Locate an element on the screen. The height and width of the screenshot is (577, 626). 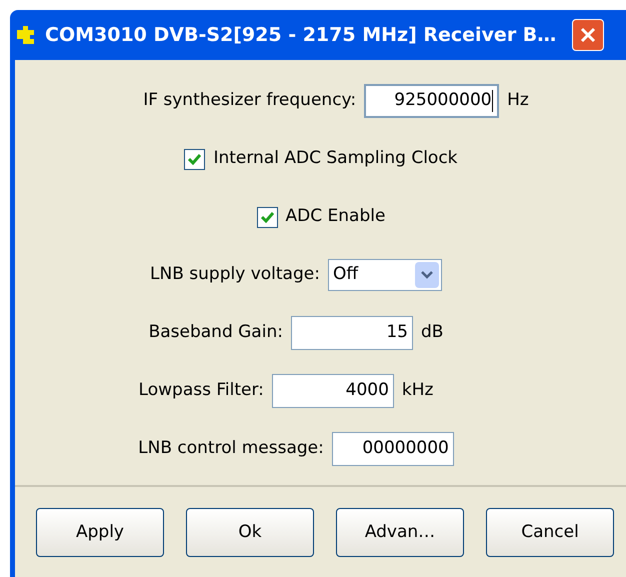
close-icon is located at coordinates (588, 35).